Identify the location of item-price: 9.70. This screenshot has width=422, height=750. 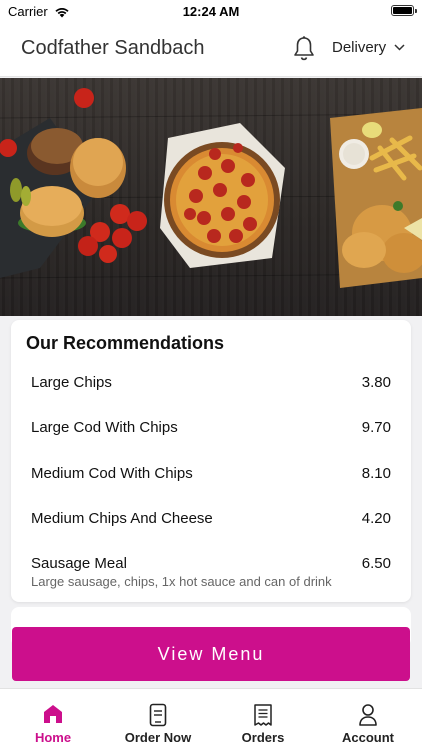
(376, 427).